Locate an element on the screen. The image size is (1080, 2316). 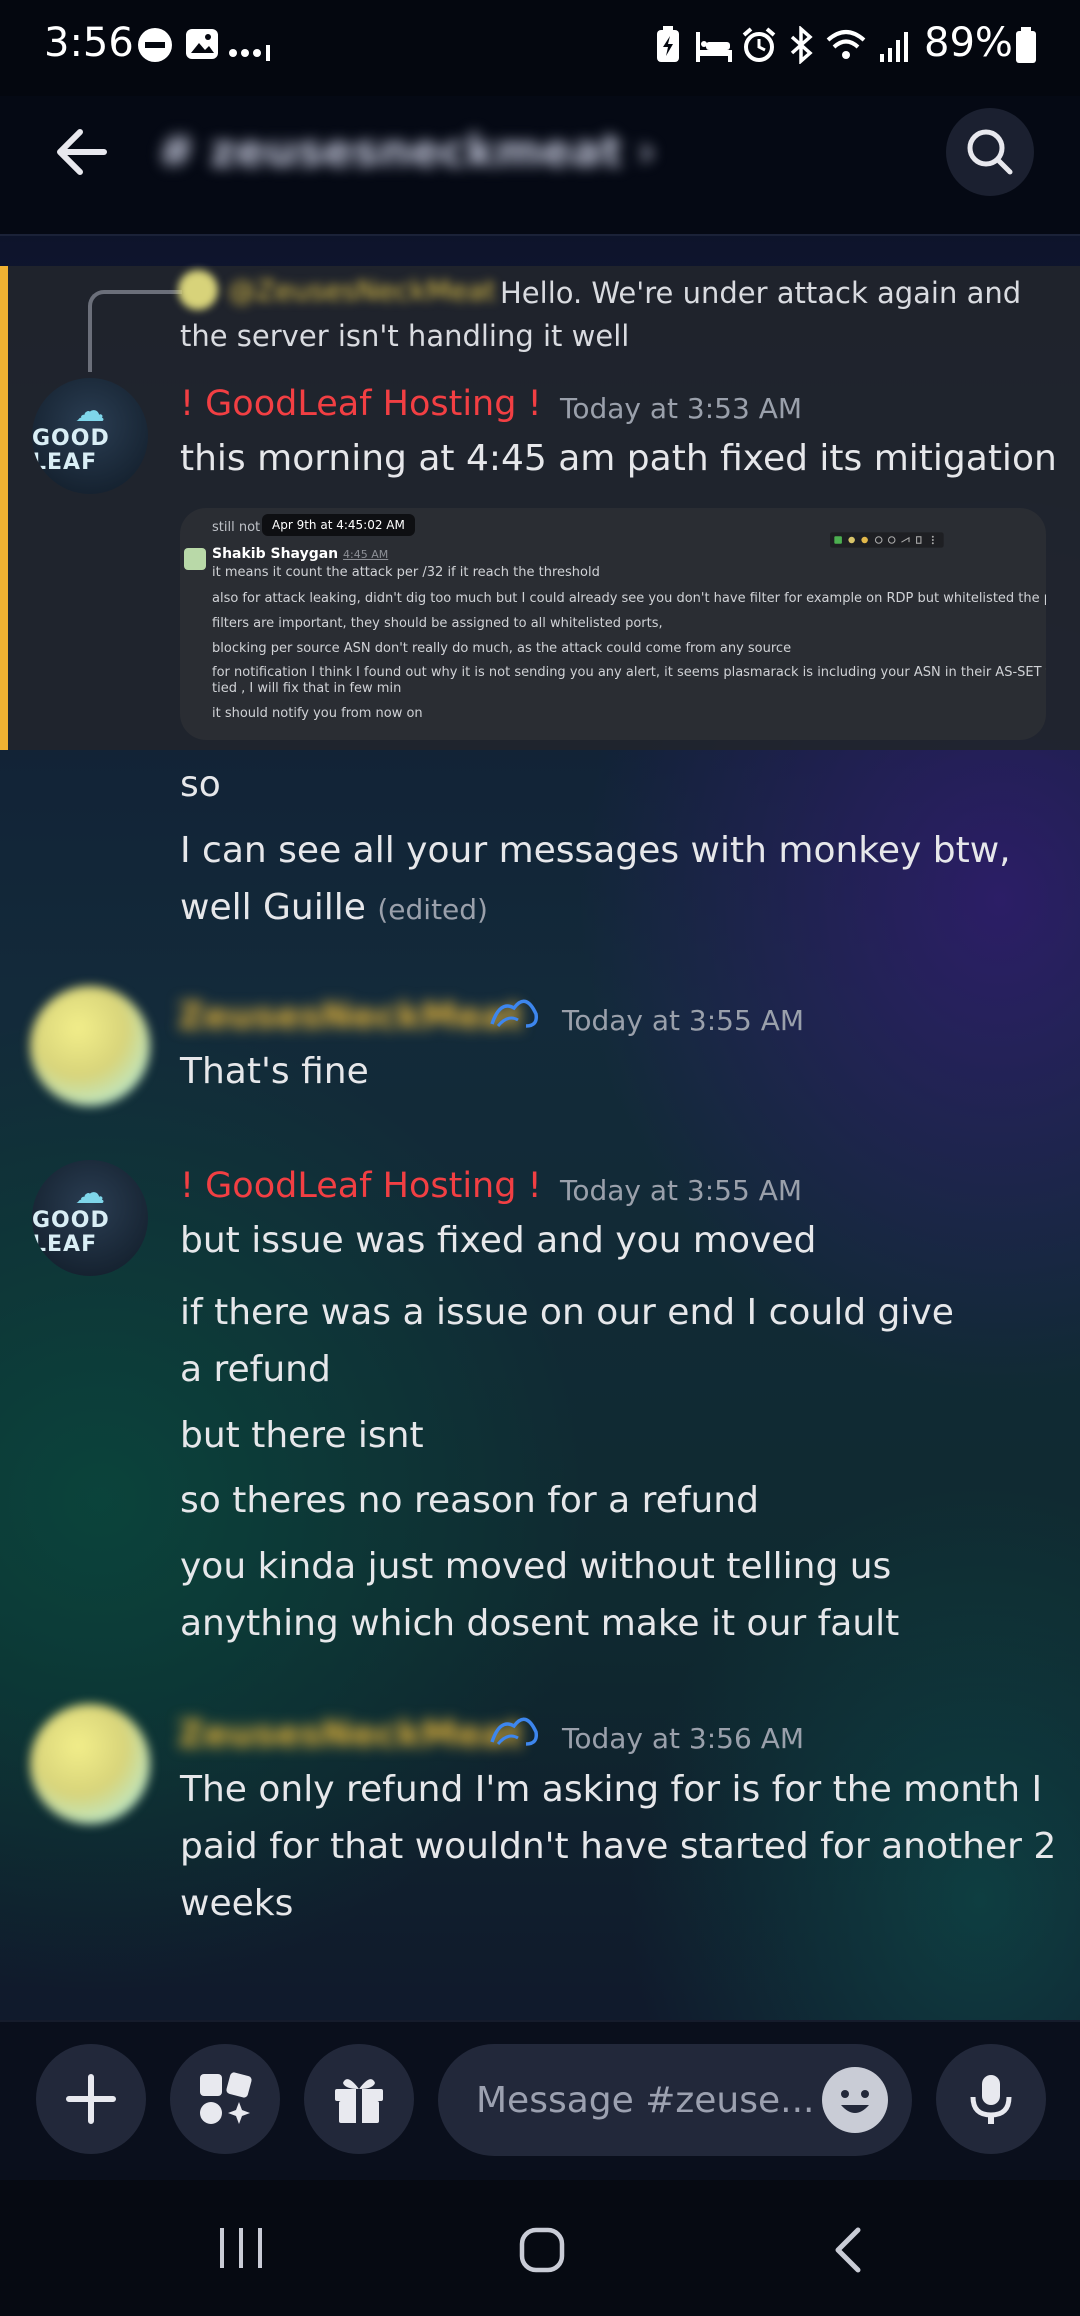
status-time: 3:56 is located at coordinates (89, 43).